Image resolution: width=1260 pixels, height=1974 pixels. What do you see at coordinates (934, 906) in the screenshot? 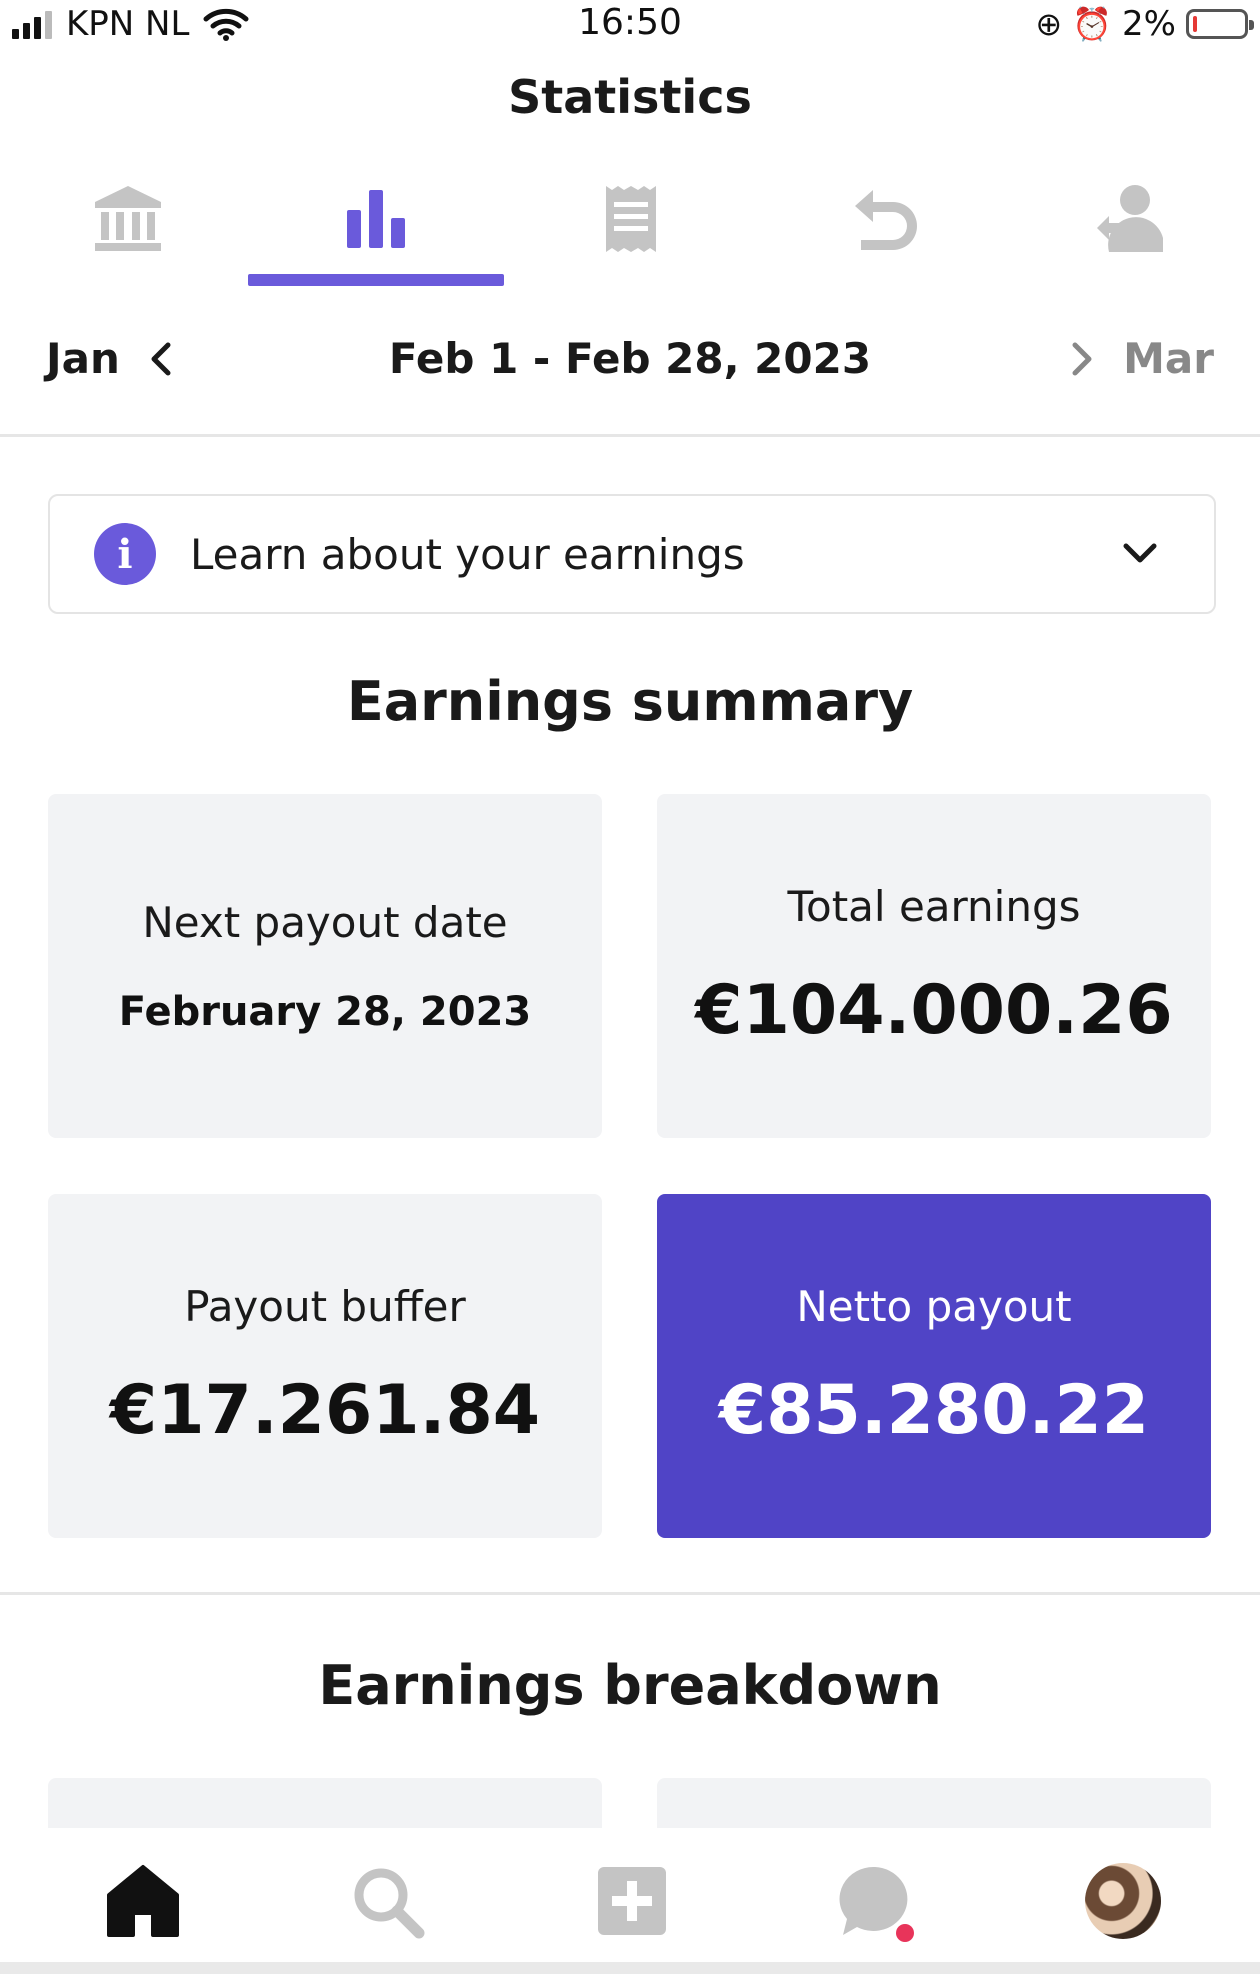
I see `total-earnings-label: Total earnings` at bounding box center [934, 906].